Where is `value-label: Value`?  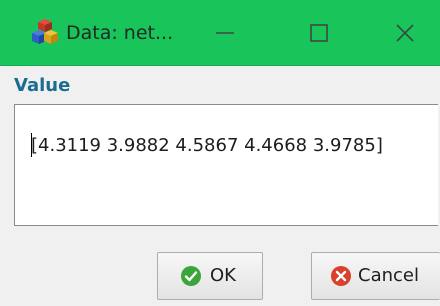
value-label: Value is located at coordinates (42, 85).